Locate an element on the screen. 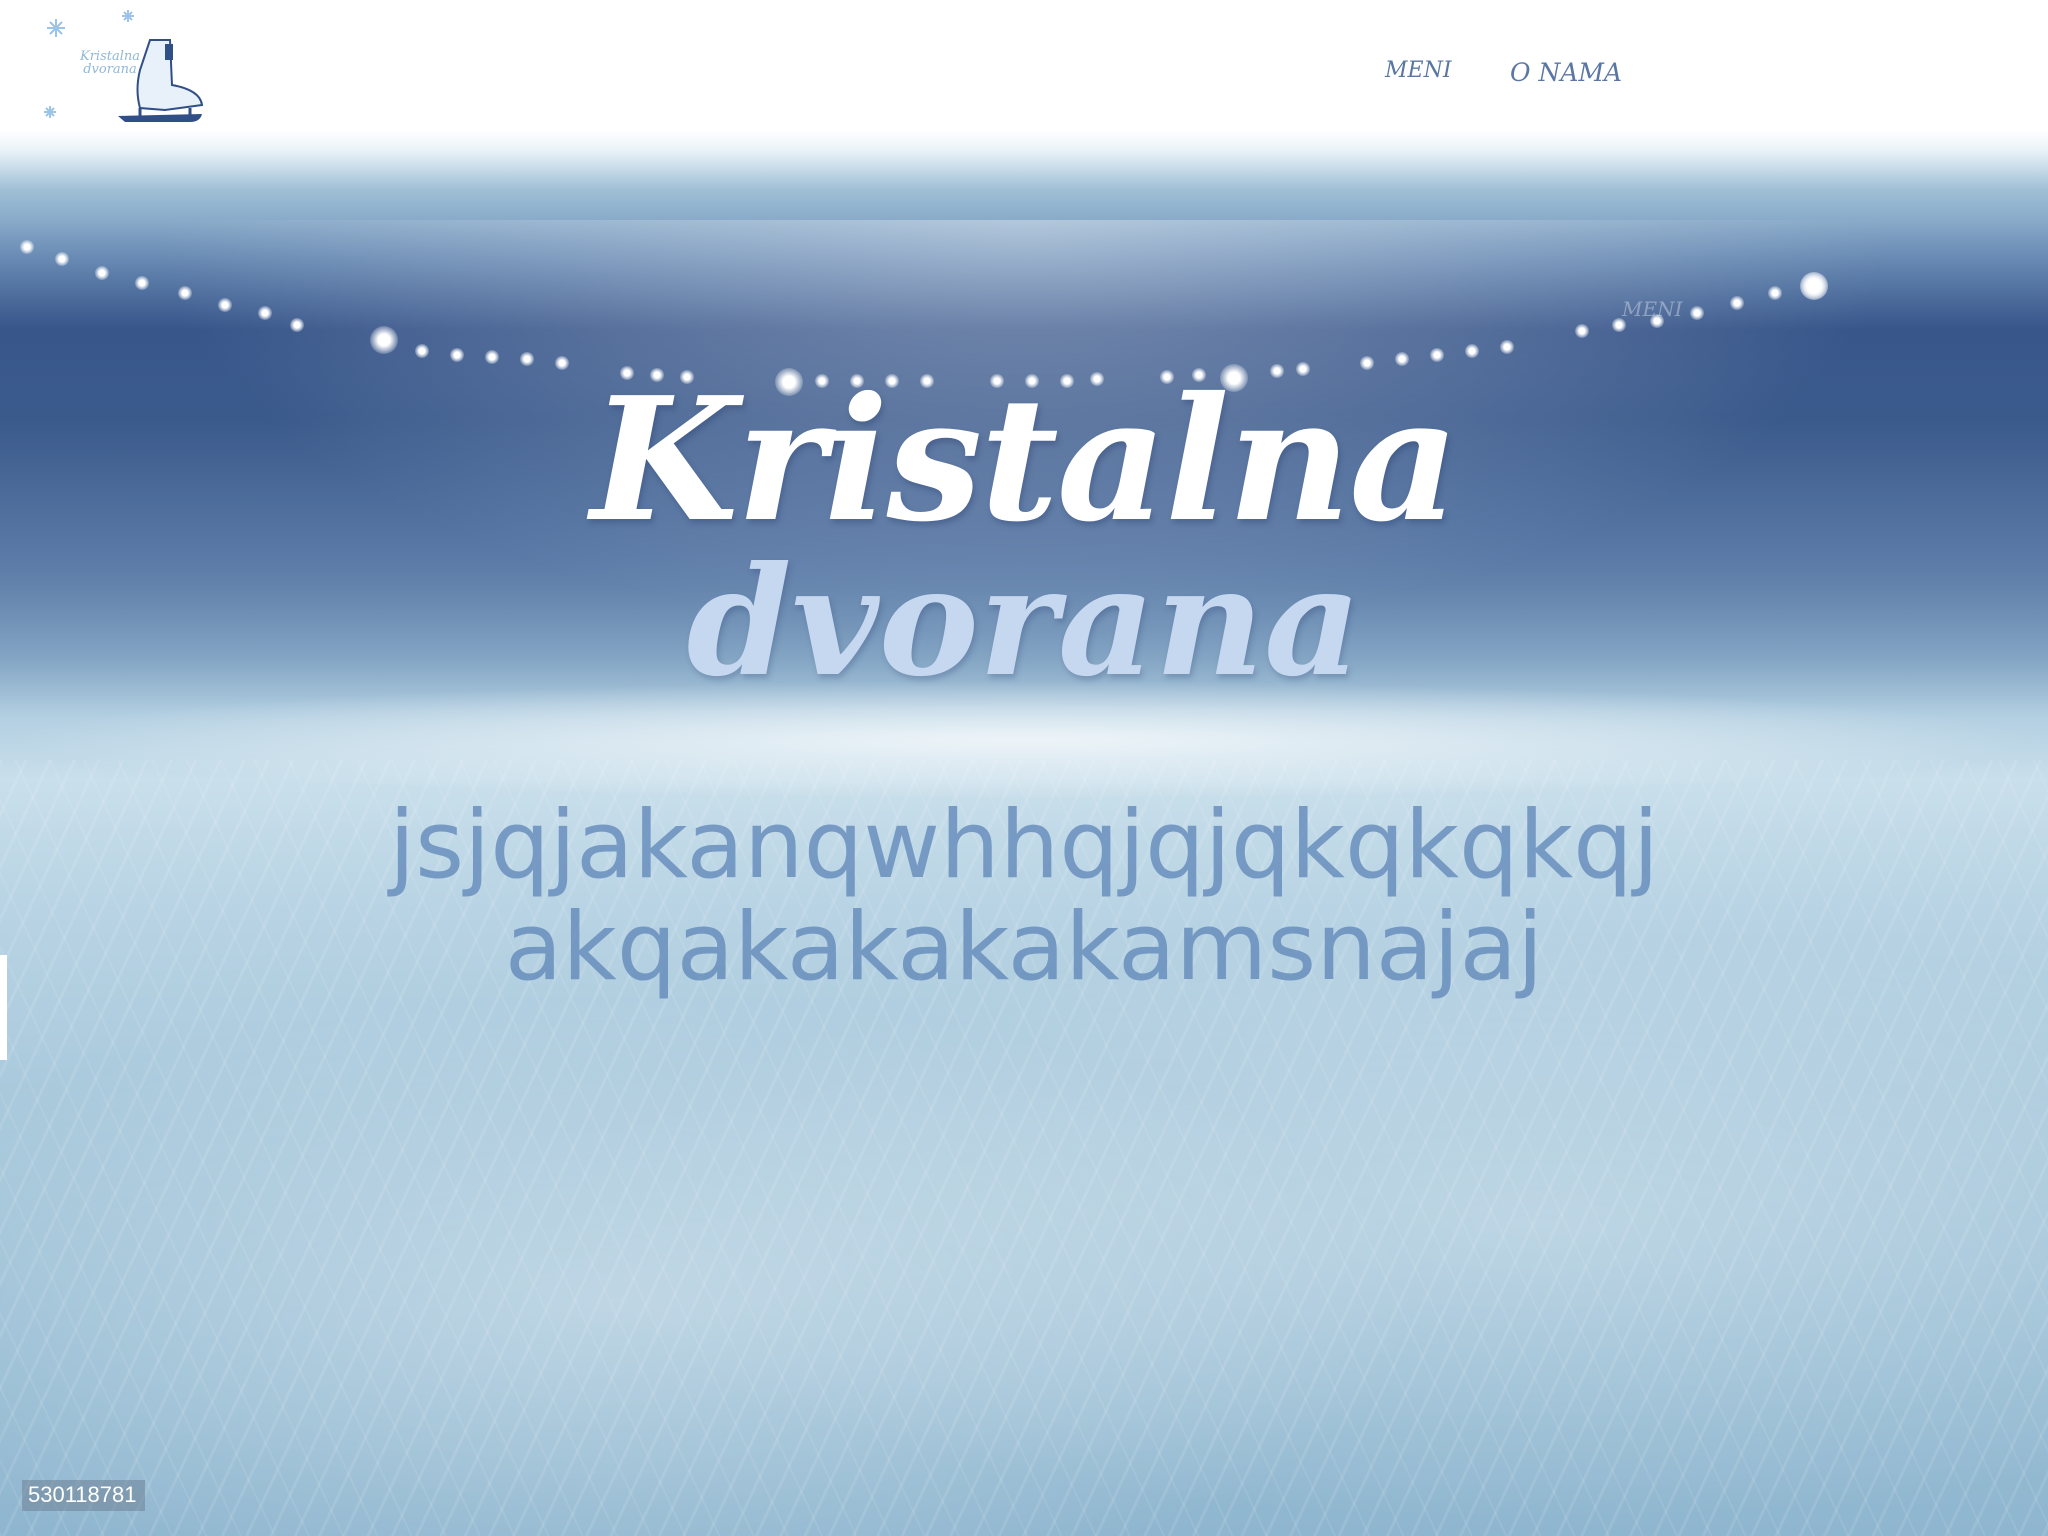  ghost-nav-label: MENI is located at coordinates (1652, 309).